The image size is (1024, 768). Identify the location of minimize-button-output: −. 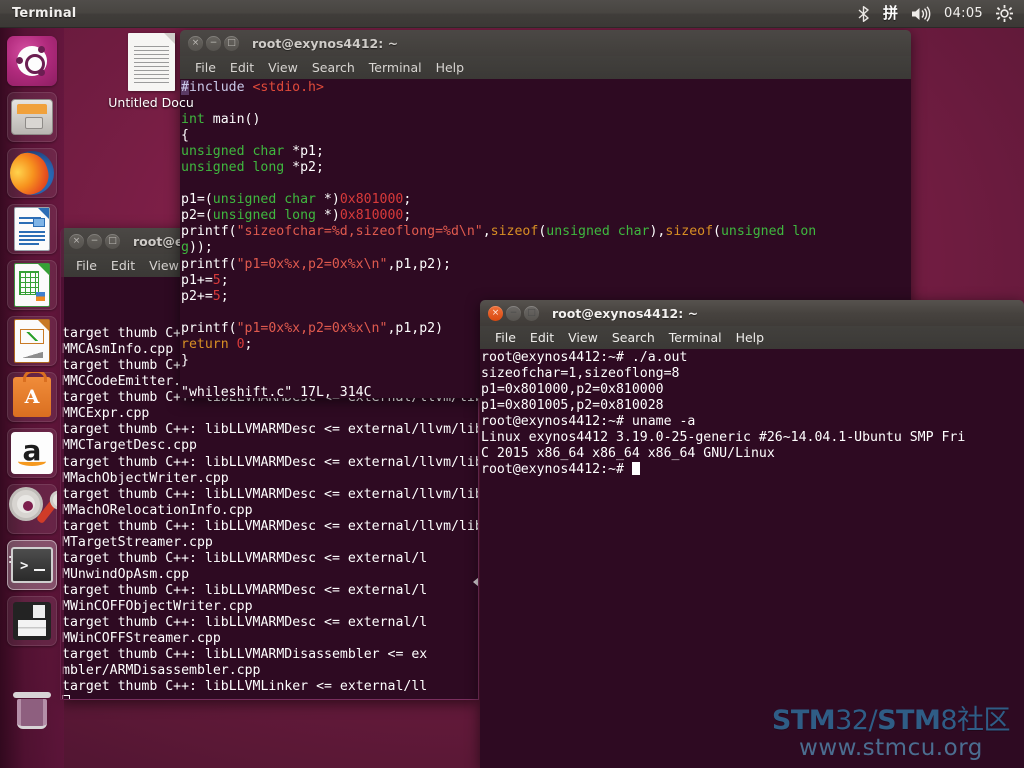
(513, 313).